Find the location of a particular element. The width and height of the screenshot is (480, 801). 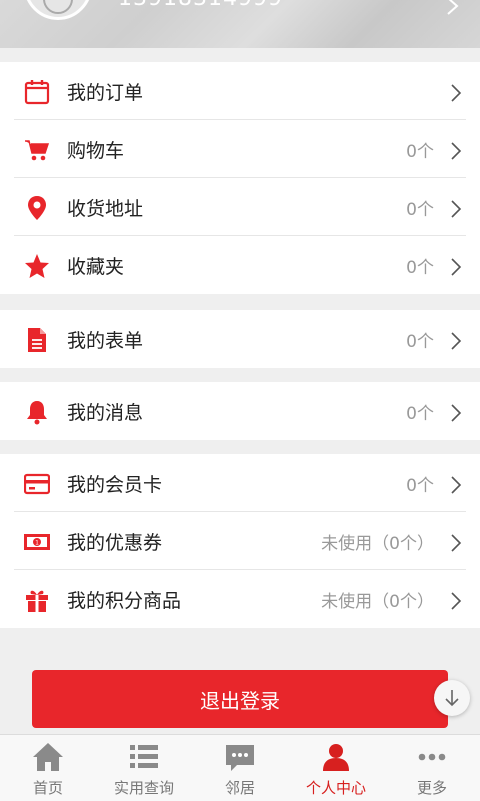

menu-item-label: 我的表单 is located at coordinates (105, 341).